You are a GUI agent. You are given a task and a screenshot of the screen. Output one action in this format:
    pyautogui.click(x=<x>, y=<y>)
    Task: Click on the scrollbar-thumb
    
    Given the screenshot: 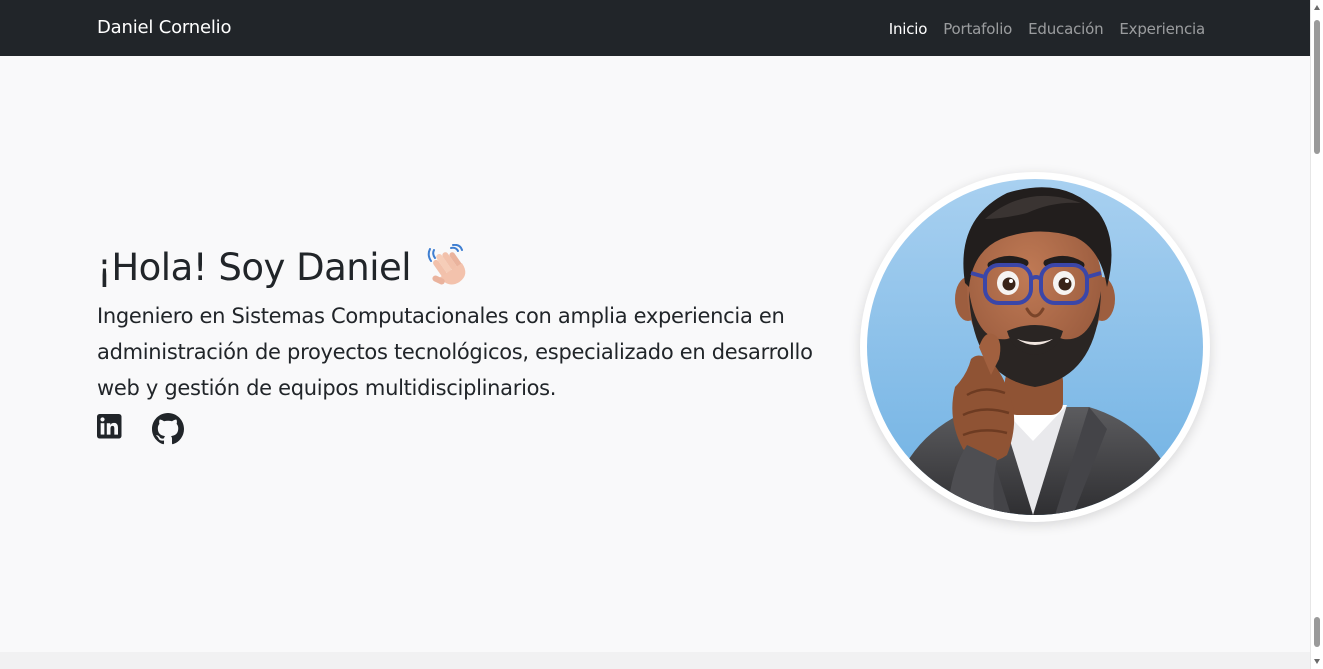 What is the action you would take?
    pyautogui.click(x=1317, y=87)
    